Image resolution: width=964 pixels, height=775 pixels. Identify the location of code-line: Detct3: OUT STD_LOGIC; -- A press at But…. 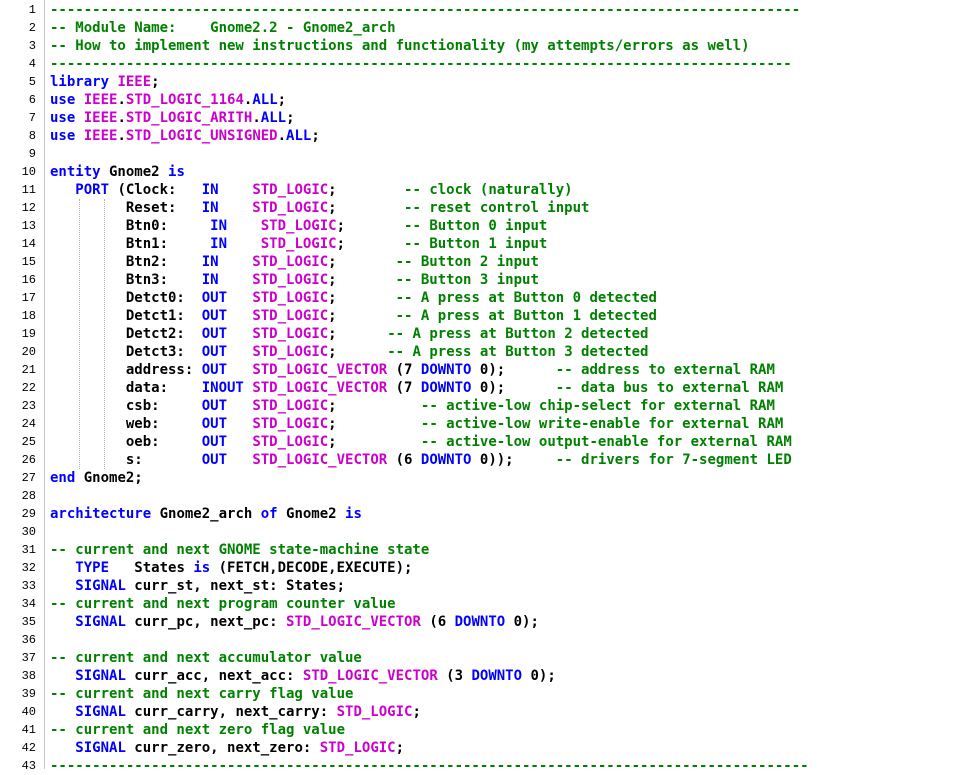
(349, 352).